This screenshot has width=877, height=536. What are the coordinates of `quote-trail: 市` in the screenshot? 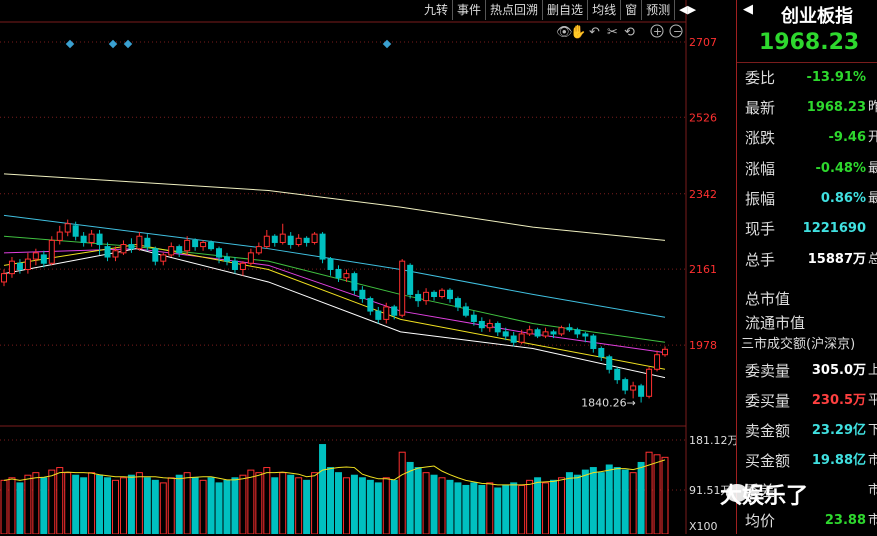 It's located at (872, 520).